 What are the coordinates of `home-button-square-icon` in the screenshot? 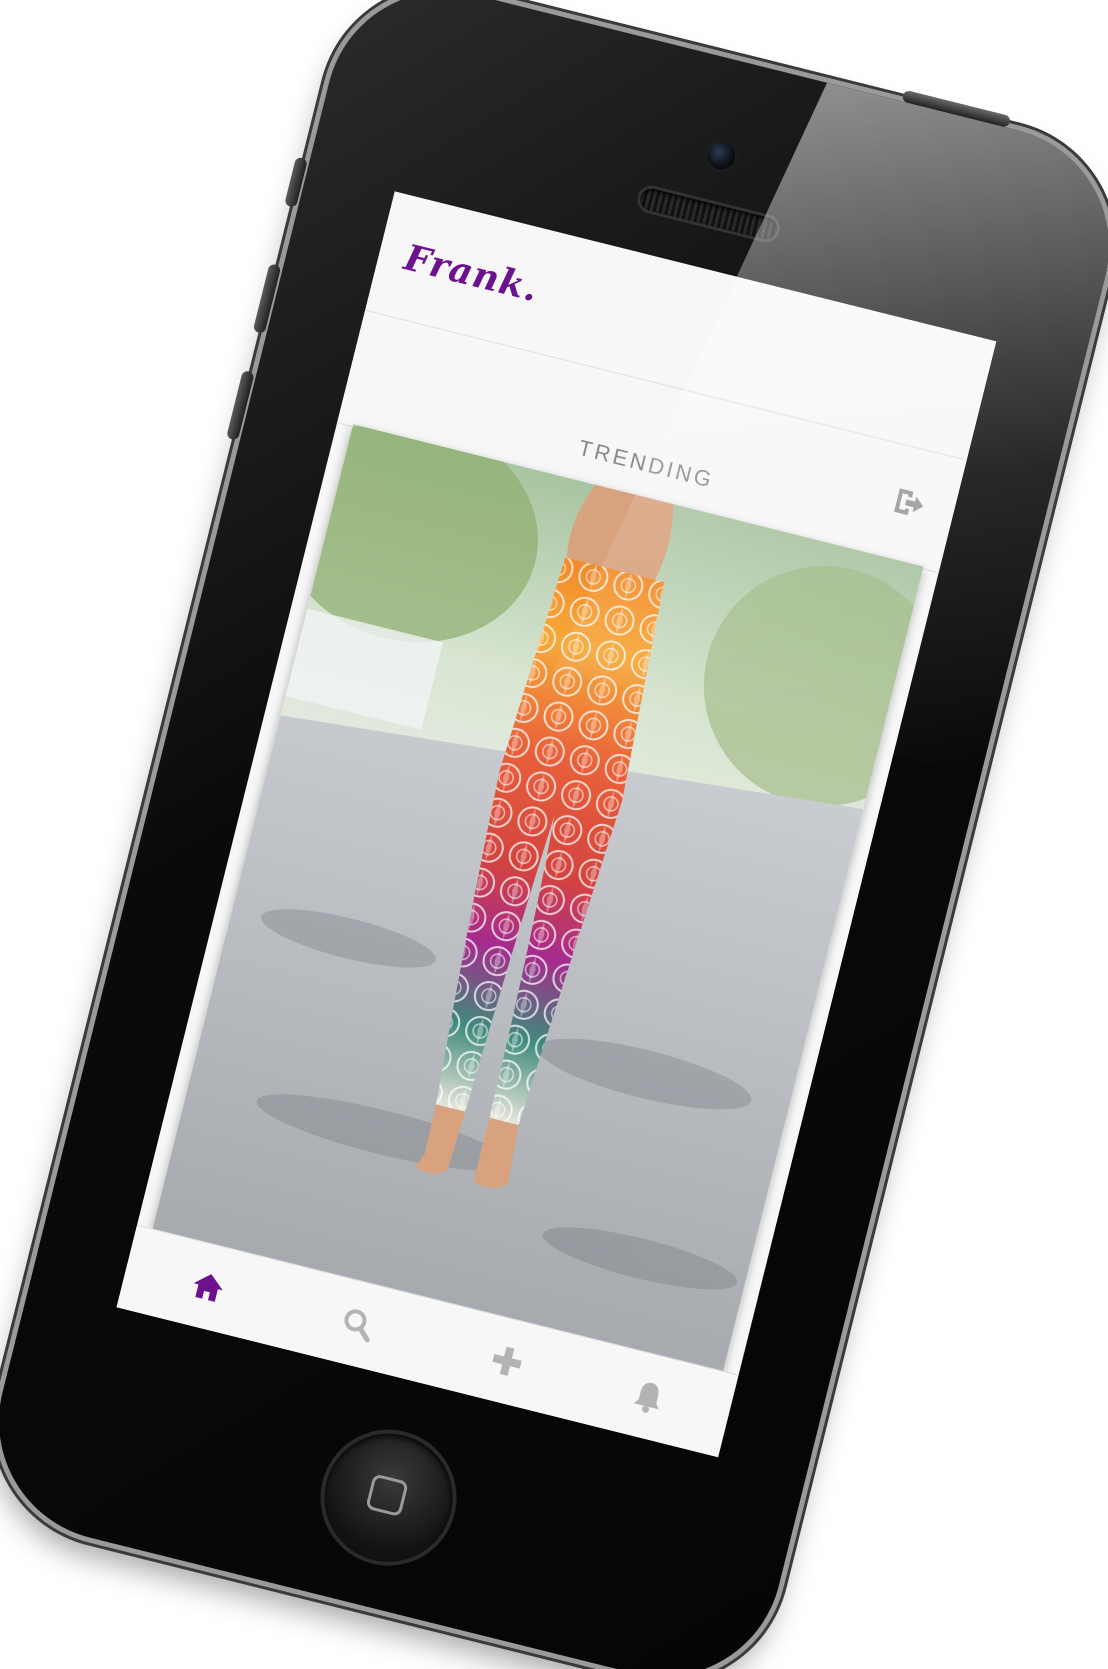 It's located at (387, 1495).